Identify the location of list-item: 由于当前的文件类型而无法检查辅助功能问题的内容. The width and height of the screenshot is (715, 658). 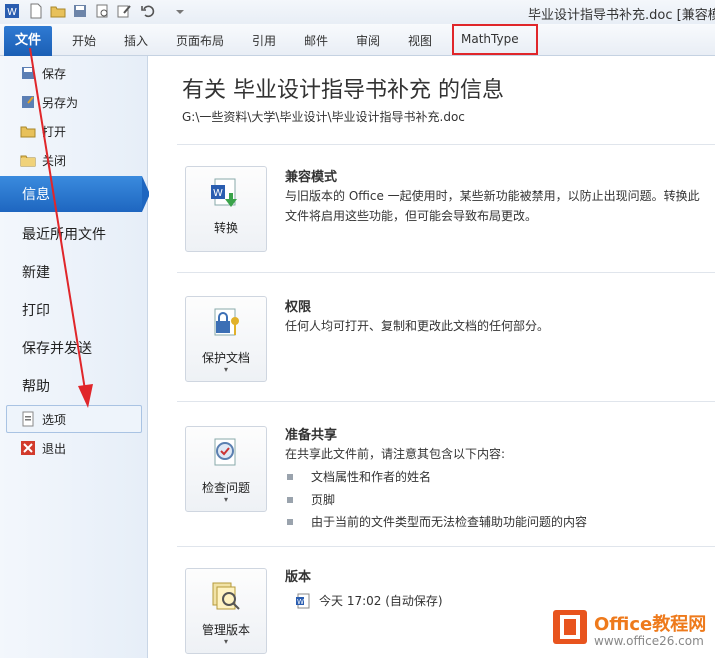
(437, 521).